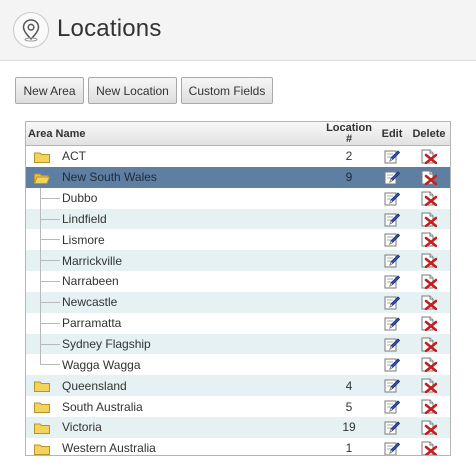 This screenshot has height=476, width=476. I want to click on location-name: Lismore, so click(83, 239).